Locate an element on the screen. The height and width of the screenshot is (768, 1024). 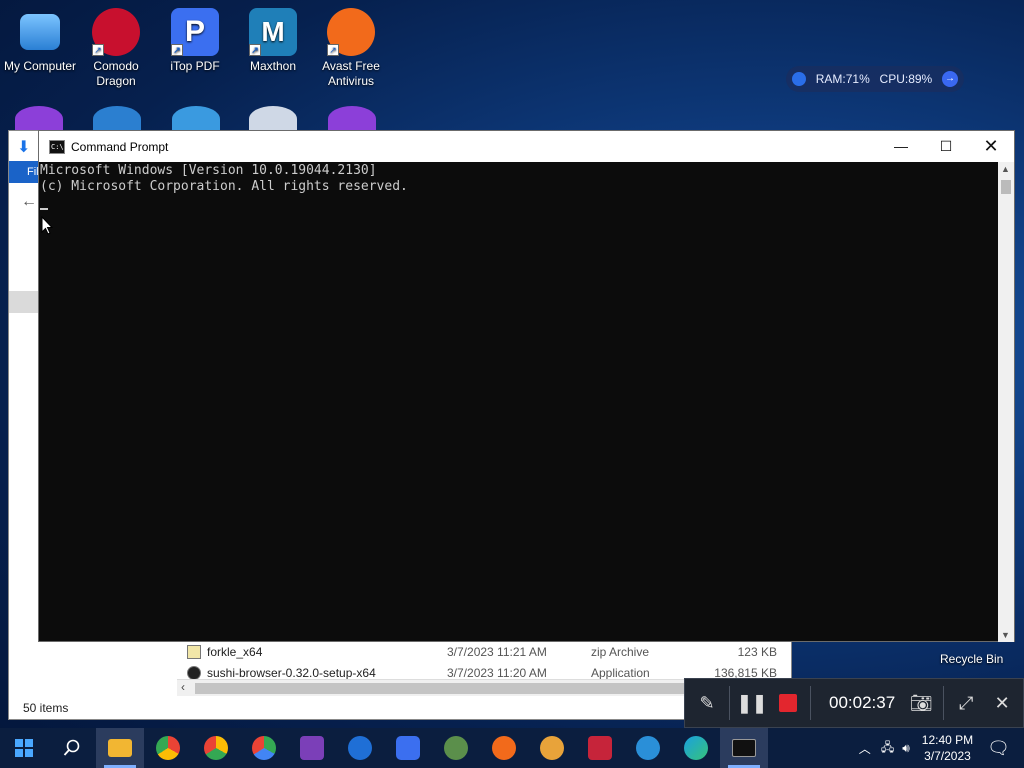
scroll-left-icon: ‹ is located at coordinates (183, 687).